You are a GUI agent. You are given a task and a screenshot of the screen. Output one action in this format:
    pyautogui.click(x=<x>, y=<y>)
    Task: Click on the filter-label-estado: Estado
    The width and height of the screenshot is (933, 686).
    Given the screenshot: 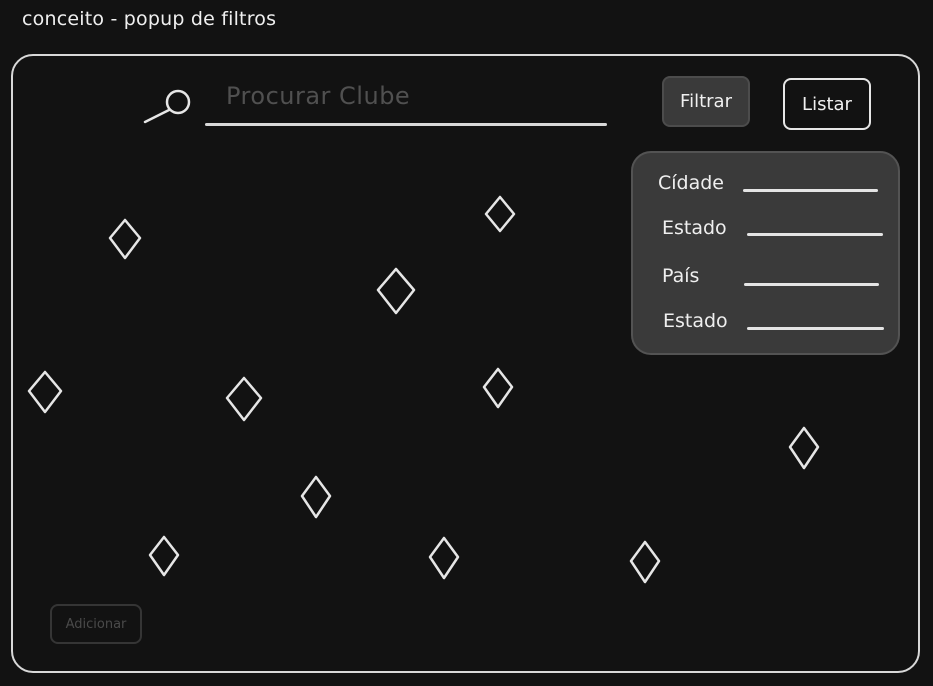 What is the action you would take?
    pyautogui.click(x=694, y=228)
    